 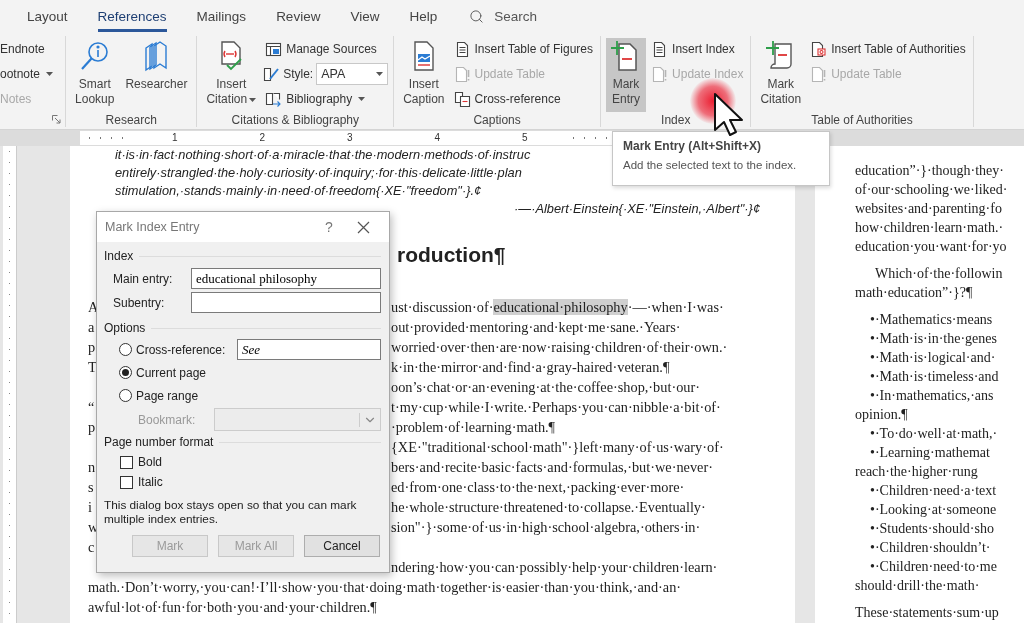 I want to click on quote-line: stimulation,·stands·mainly·in·need·of·freedom{·XE·"freedom"·}.¢, so click(x=298, y=191).